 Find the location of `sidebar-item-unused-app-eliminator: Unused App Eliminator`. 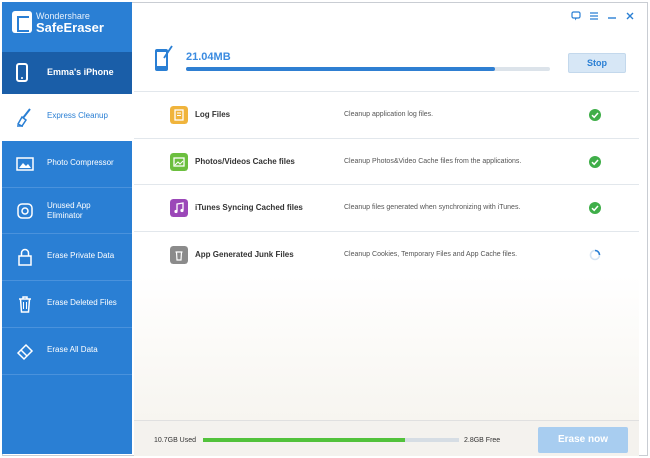

sidebar-item-unused-app-eliminator: Unused App Eliminator is located at coordinates (67, 211).